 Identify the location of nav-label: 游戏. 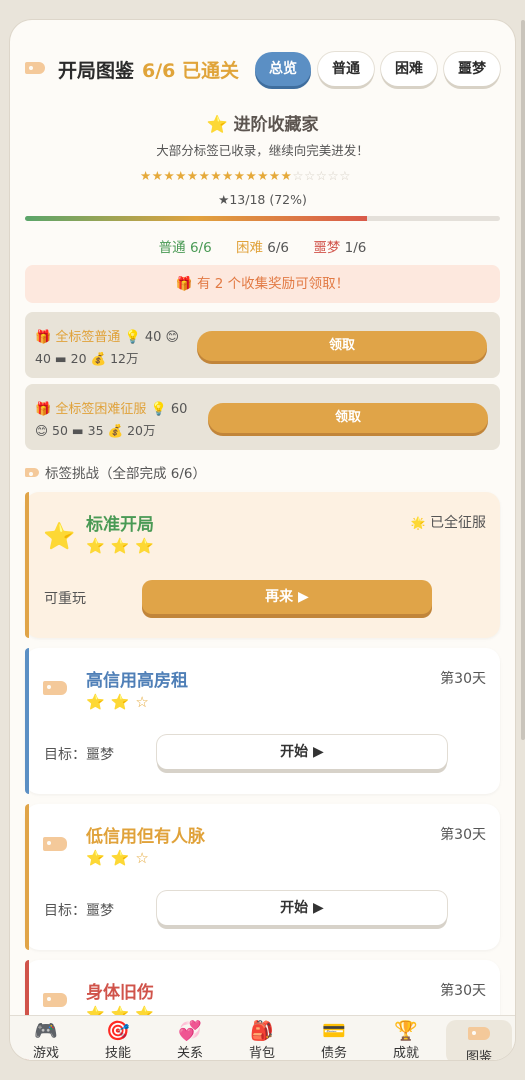
(45, 1053).